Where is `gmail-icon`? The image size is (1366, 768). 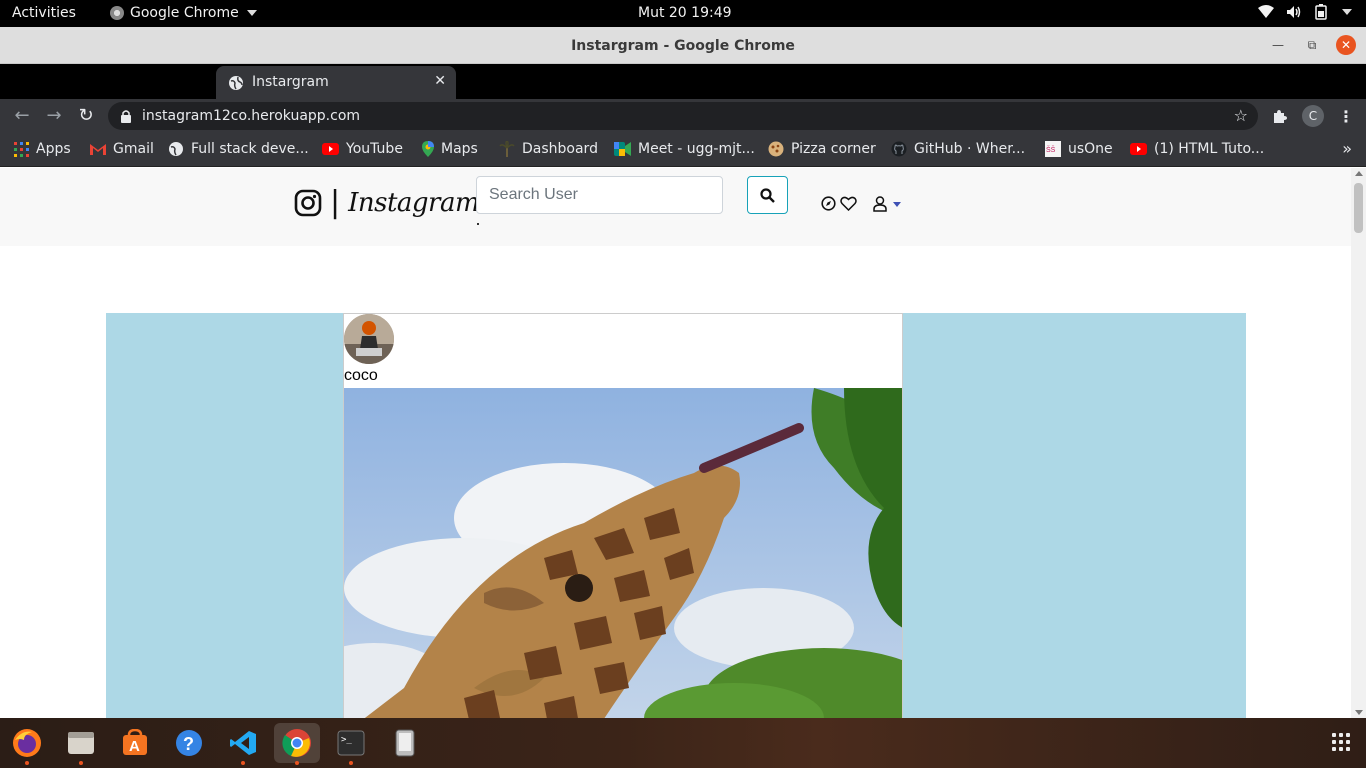
gmail-icon is located at coordinates (98, 149).